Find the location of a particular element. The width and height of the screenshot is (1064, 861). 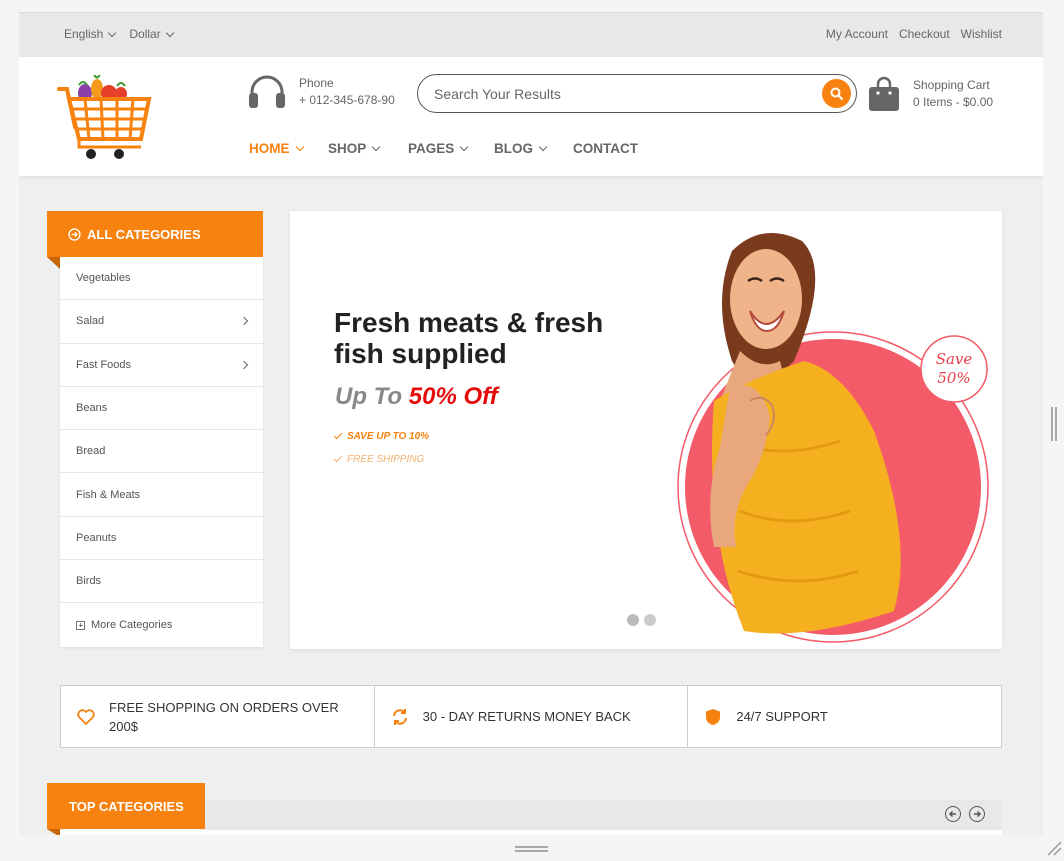

nav-shop-label: SHOP is located at coordinates (347, 148).